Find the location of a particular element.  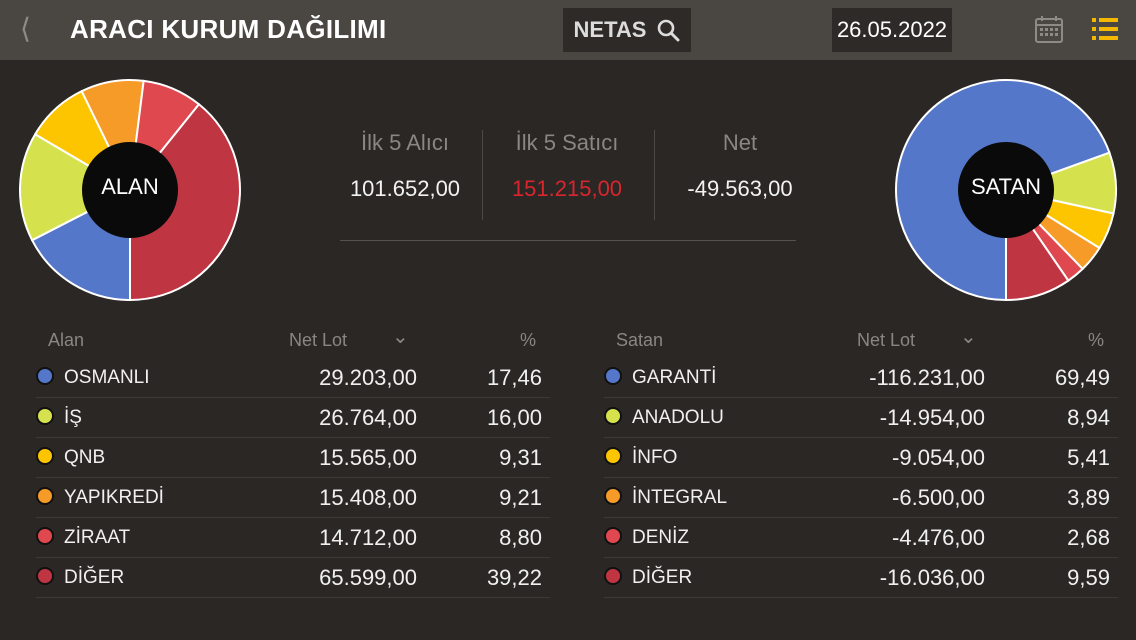

table-row: QNB 15.565,00 9,31 is located at coordinates (293, 458).